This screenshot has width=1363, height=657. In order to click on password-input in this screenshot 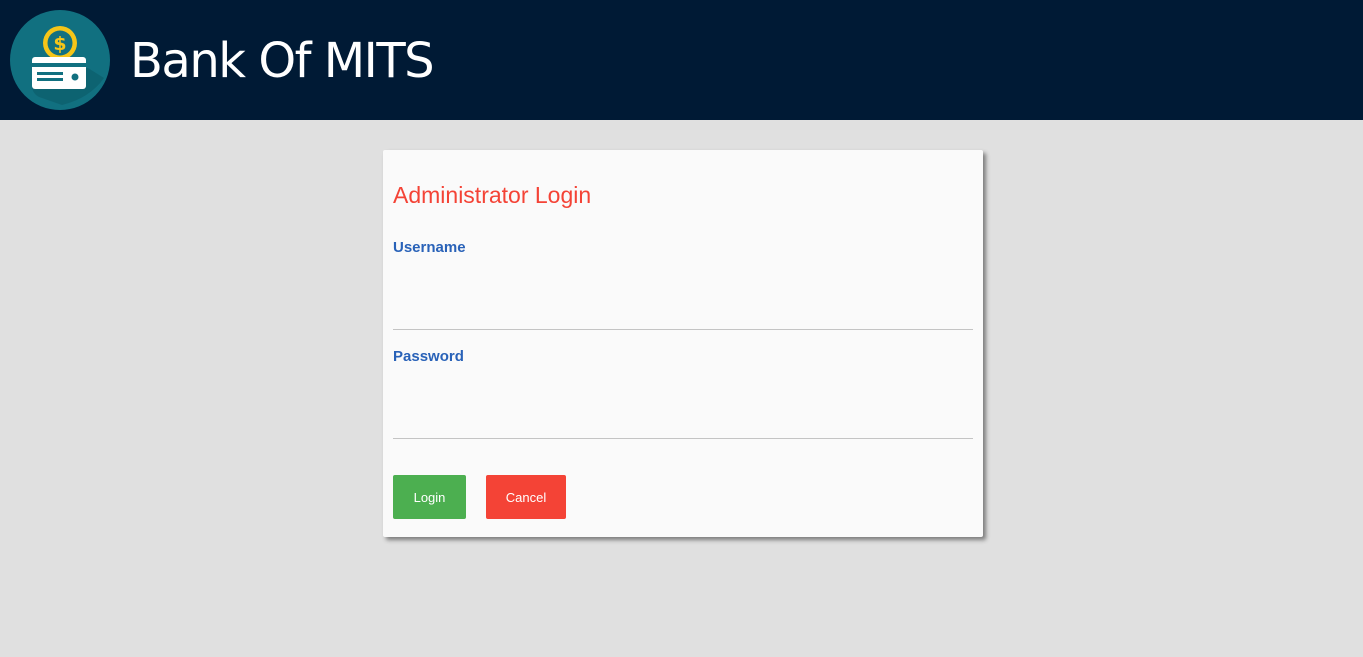, I will do `click(683, 422)`.